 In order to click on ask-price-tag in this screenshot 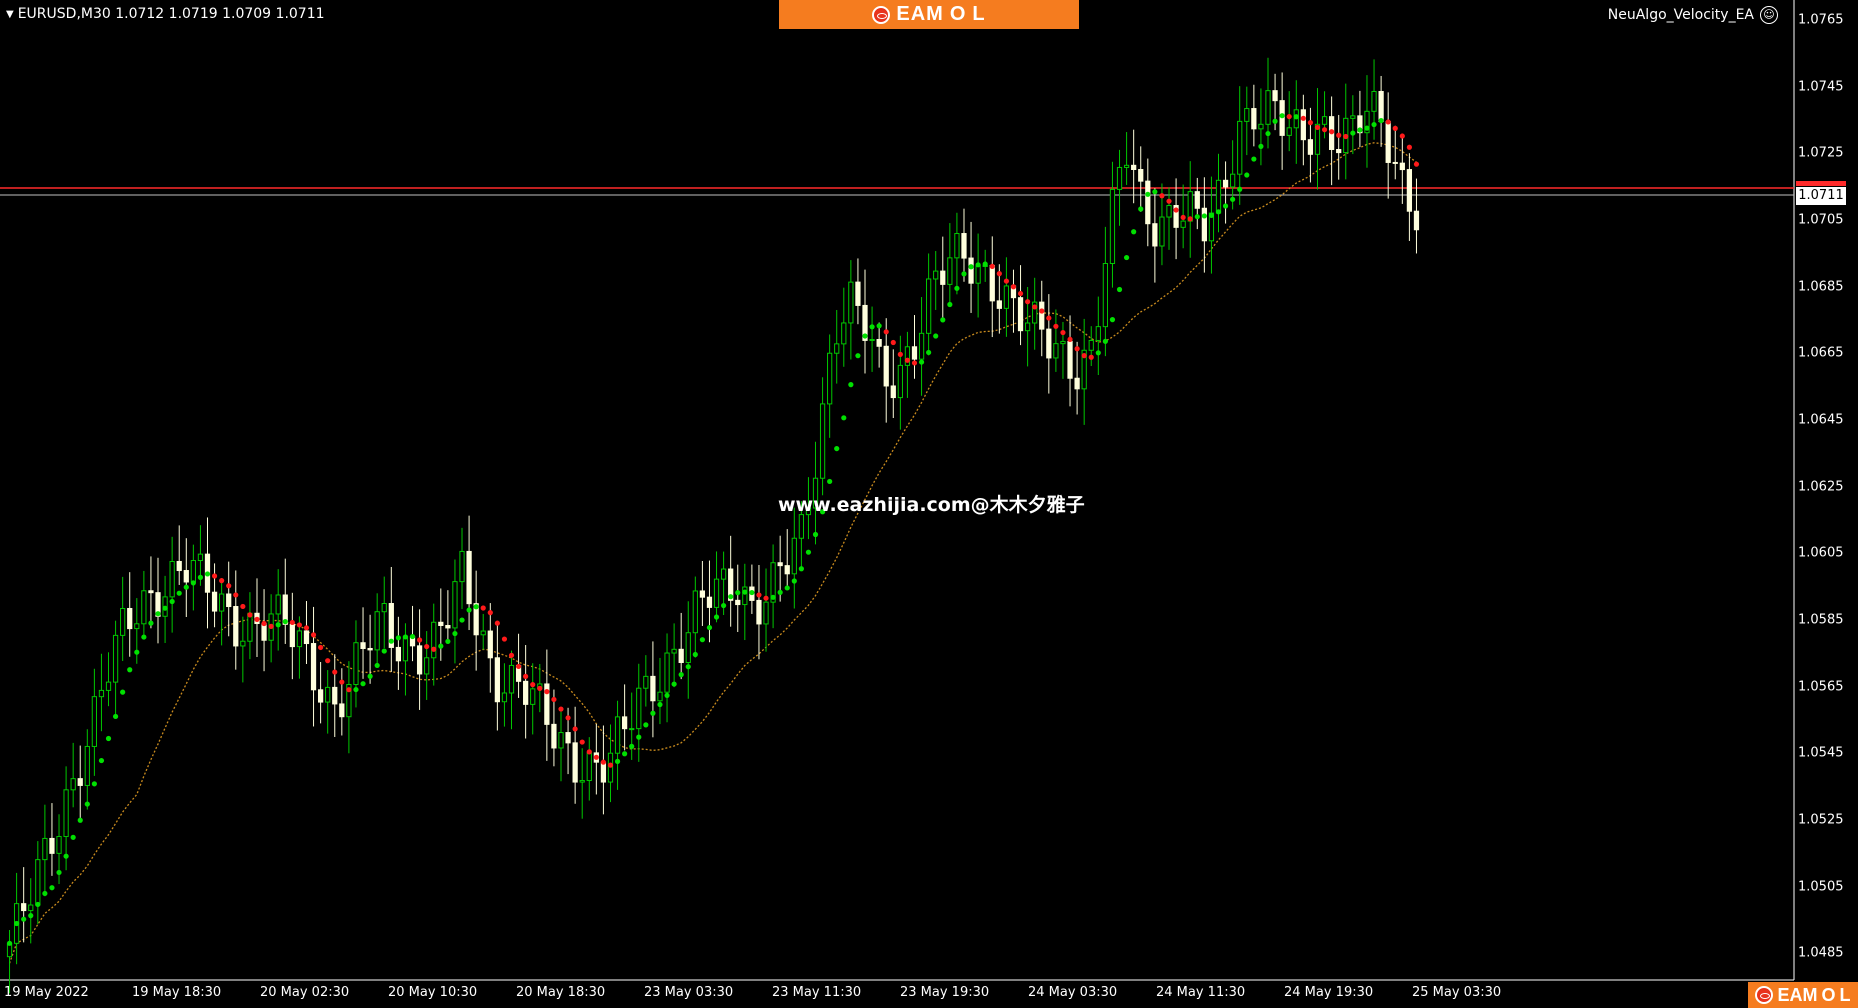, I will do `click(1821, 183)`.